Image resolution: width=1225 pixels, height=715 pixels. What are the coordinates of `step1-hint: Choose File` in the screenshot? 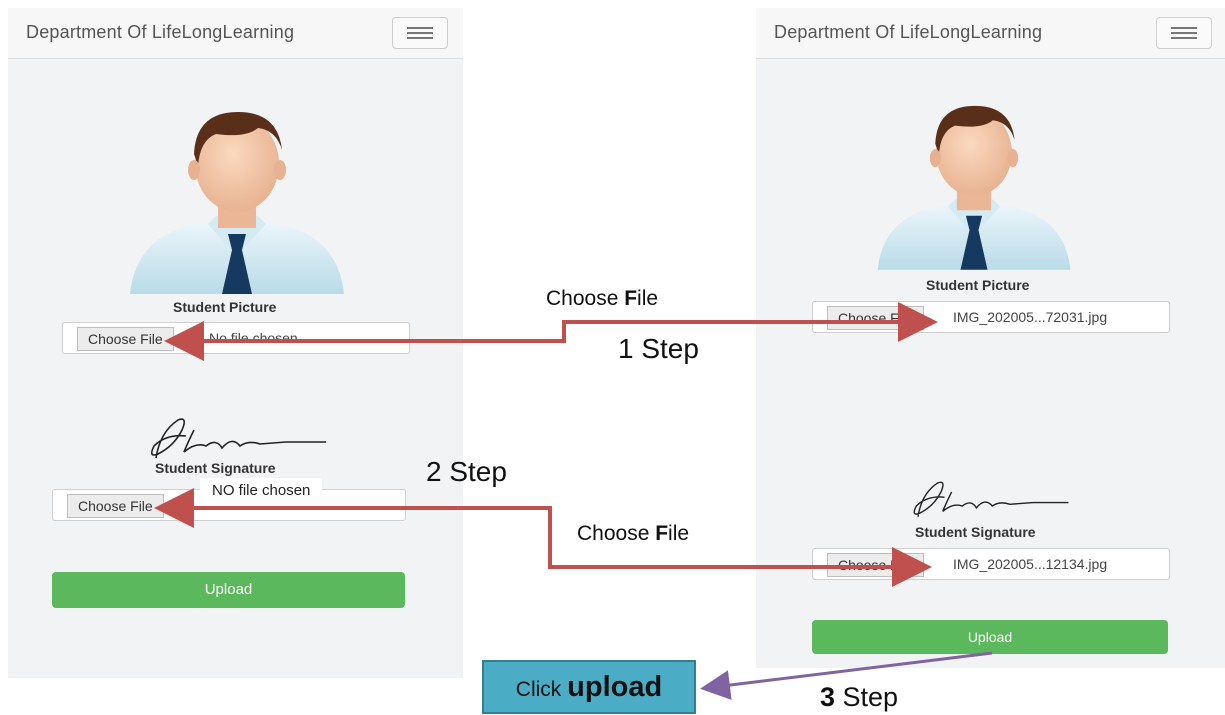 It's located at (602, 298).